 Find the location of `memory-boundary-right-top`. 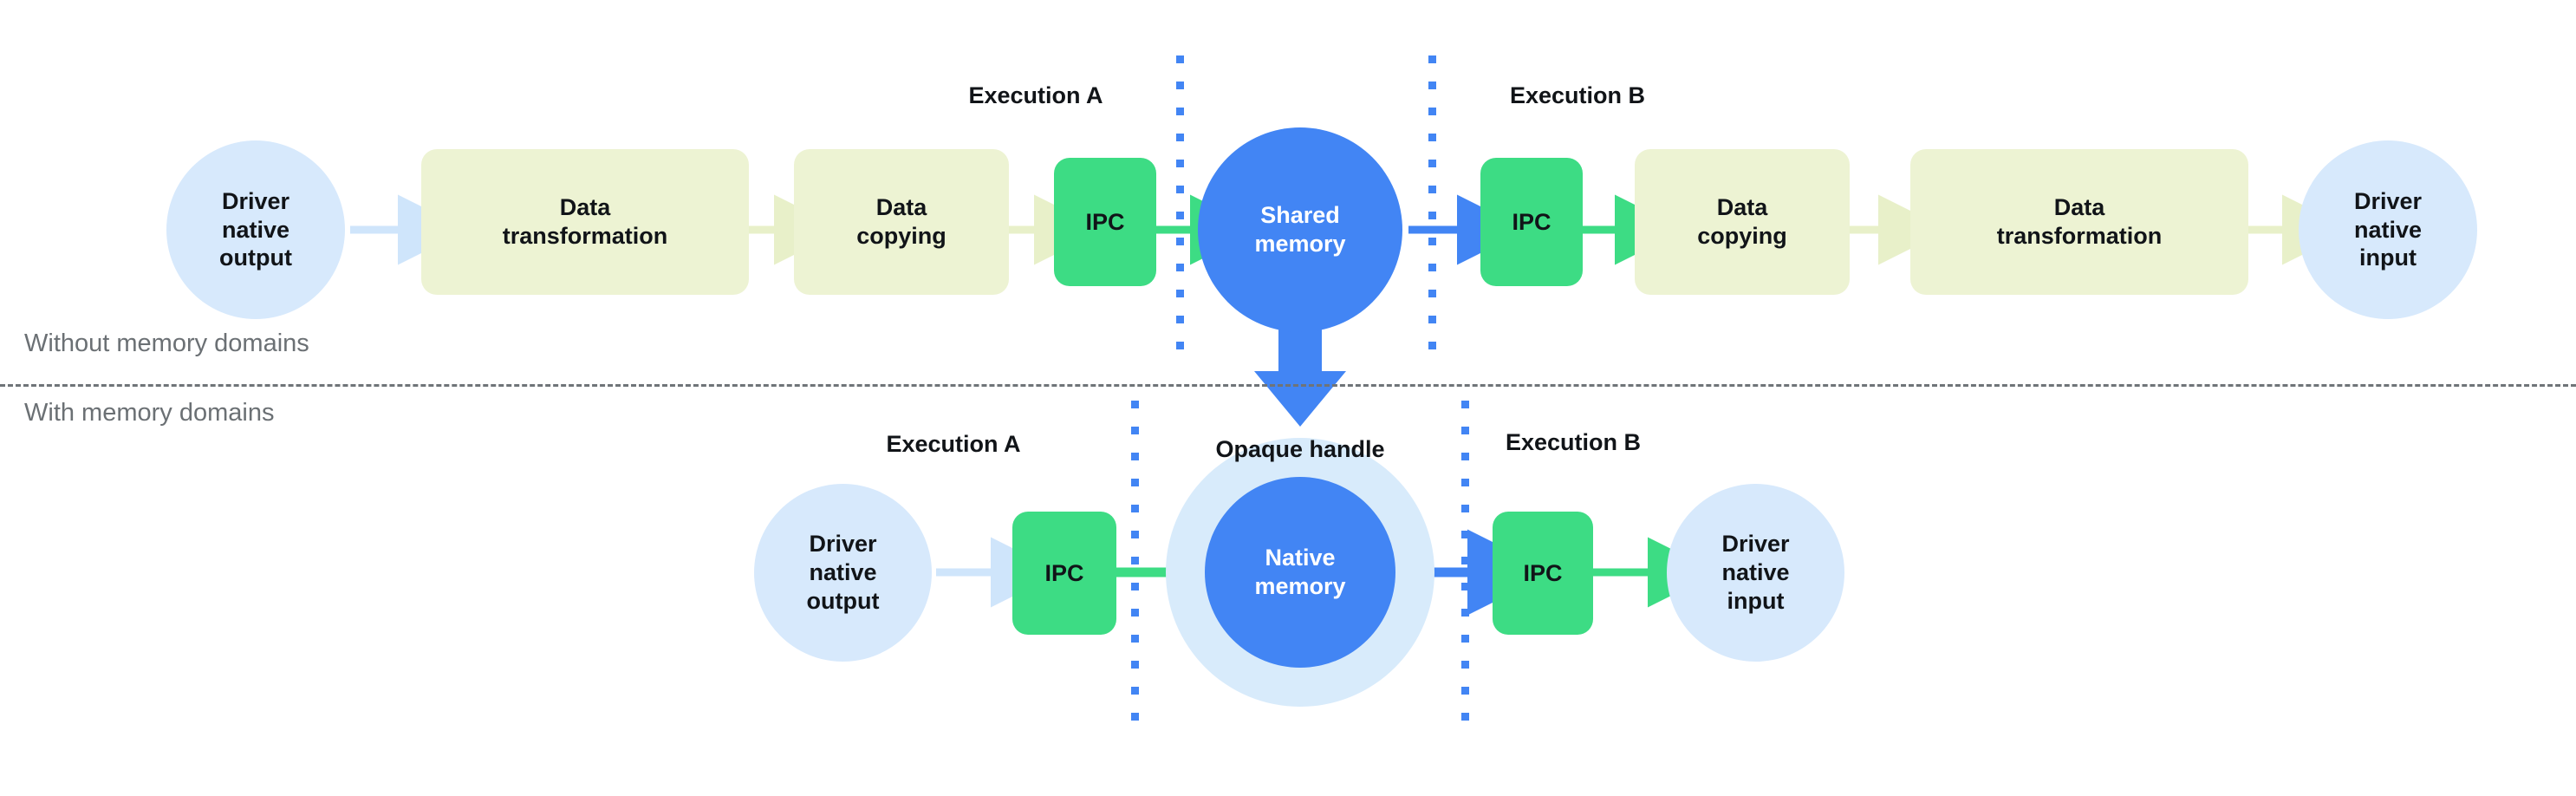

memory-boundary-right-top is located at coordinates (1432, 207).